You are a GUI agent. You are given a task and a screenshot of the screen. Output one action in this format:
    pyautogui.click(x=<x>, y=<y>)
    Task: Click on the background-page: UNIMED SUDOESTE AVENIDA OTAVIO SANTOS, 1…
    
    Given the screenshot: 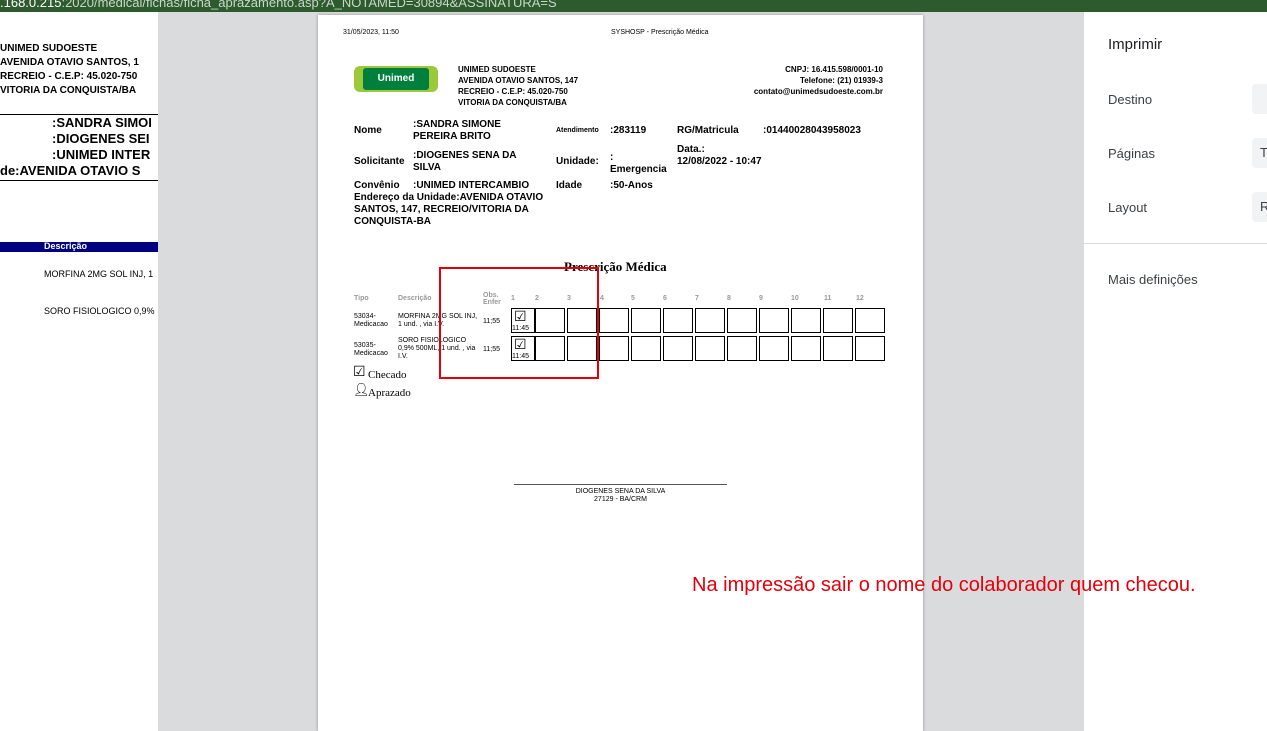 What is the action you would take?
    pyautogui.click(x=80, y=371)
    